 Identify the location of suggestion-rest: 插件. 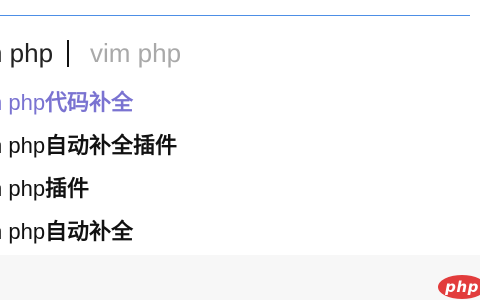
(67, 188).